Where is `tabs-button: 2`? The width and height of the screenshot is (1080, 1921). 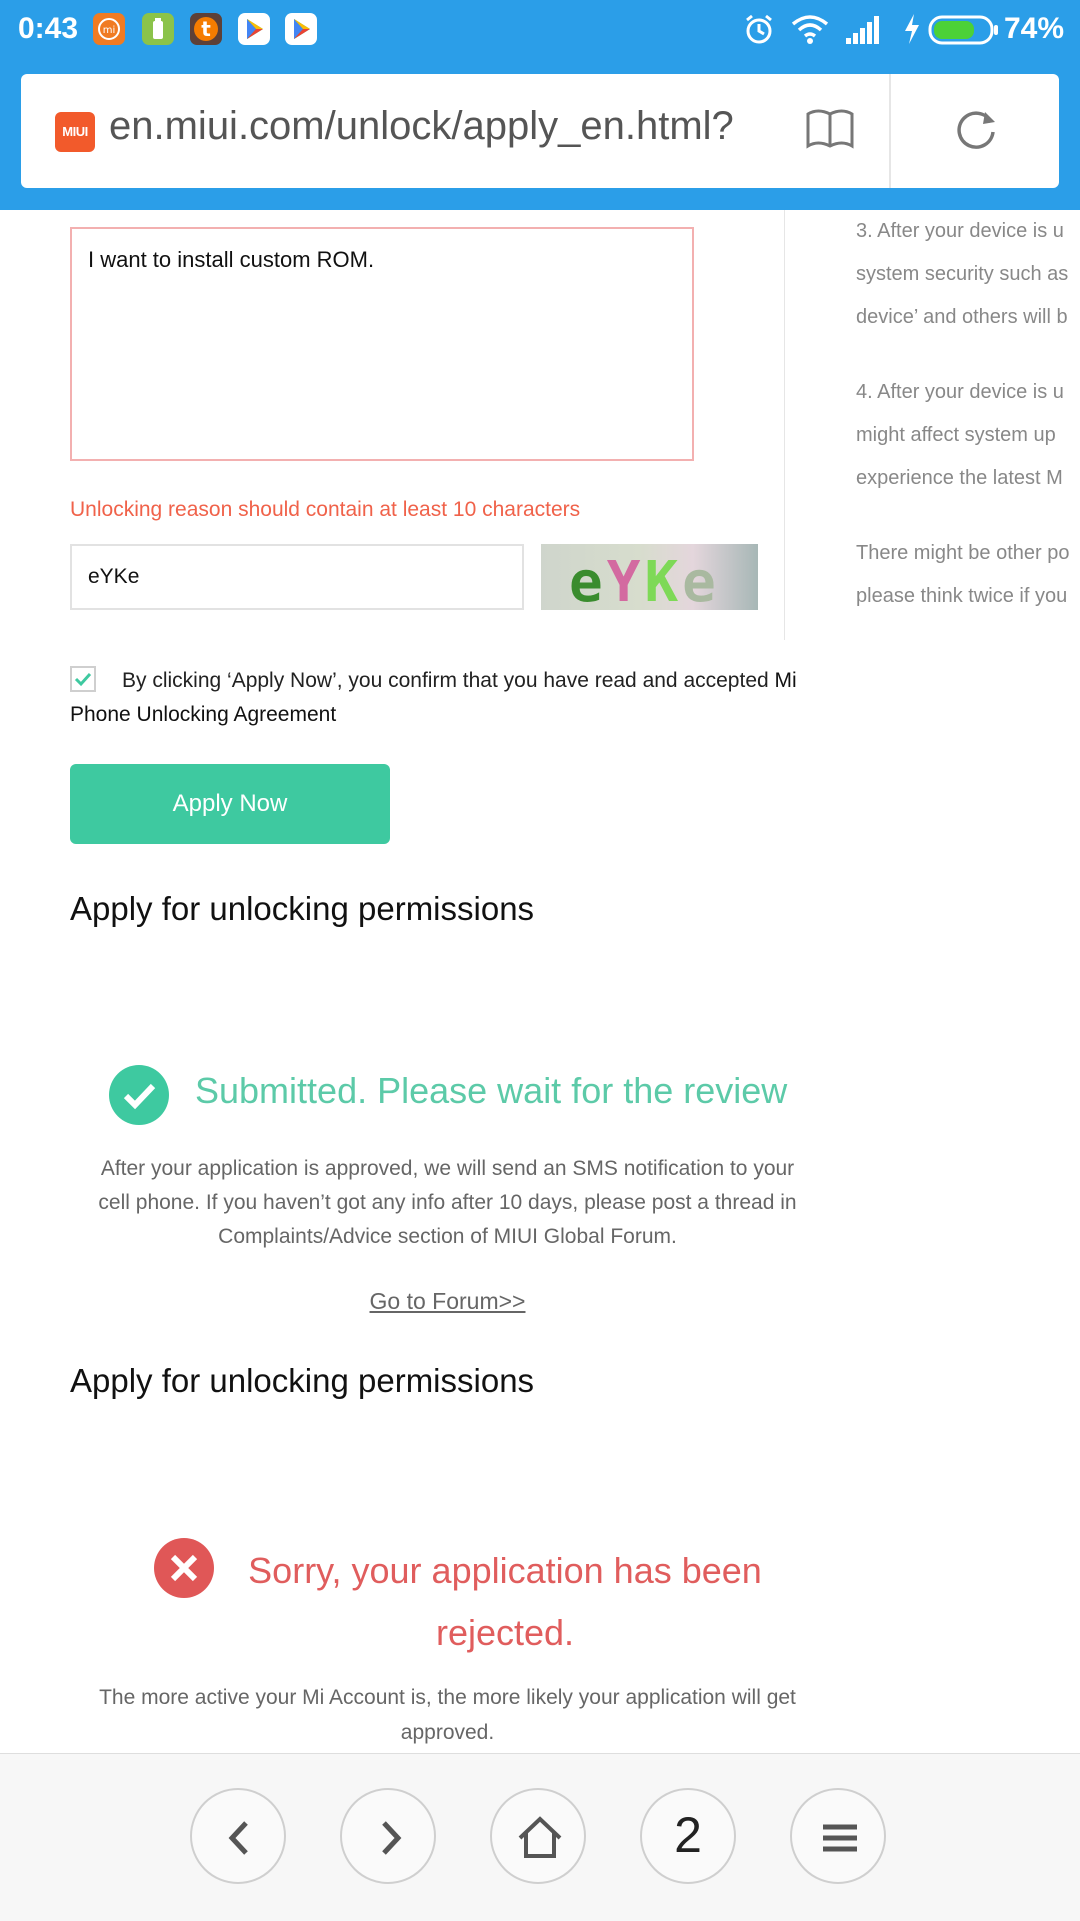 tabs-button: 2 is located at coordinates (688, 1836).